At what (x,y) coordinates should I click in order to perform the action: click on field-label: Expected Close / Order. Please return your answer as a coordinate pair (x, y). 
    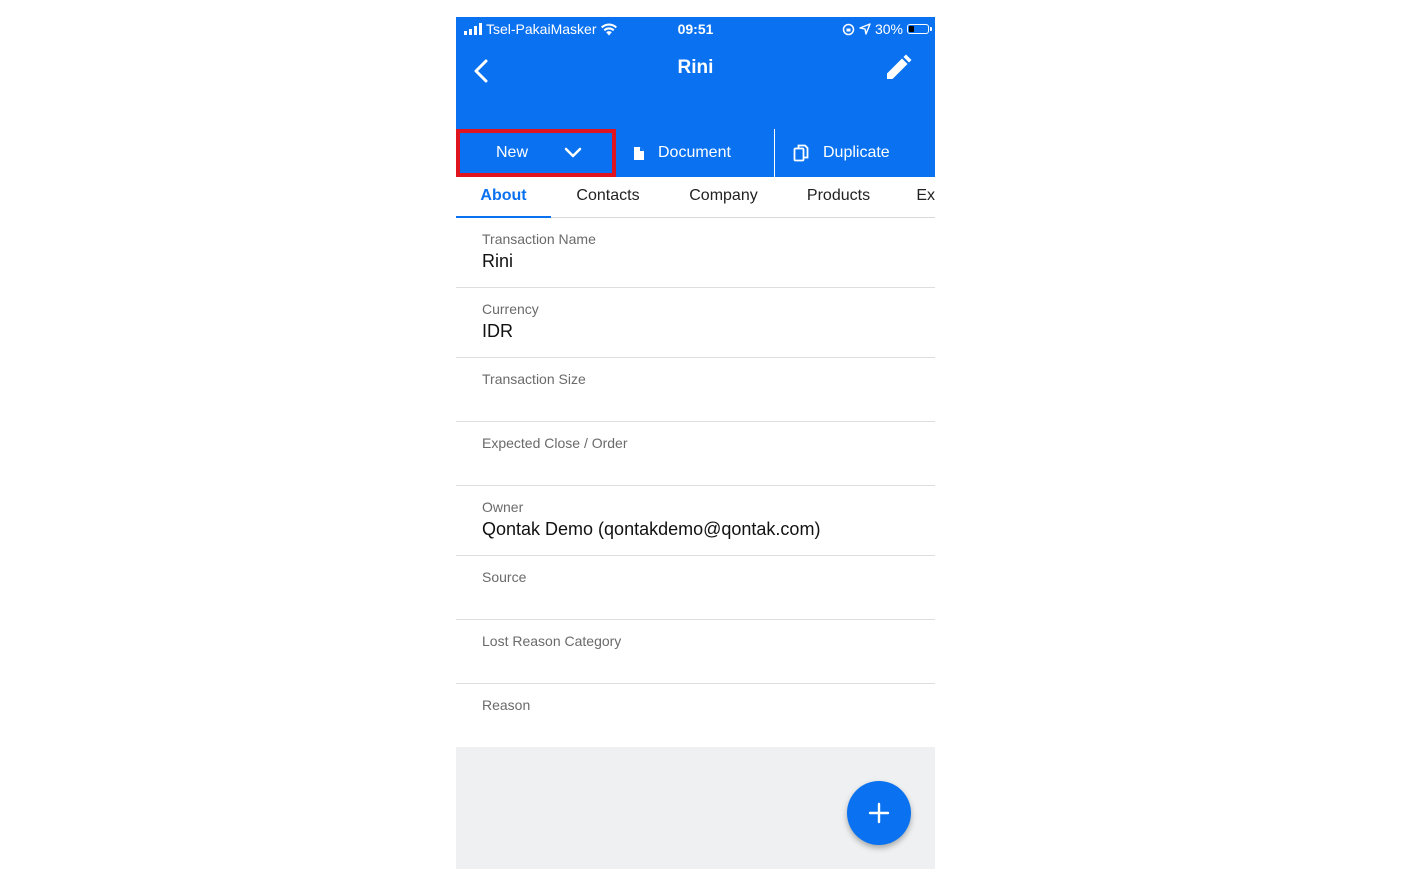
    Looking at the image, I should click on (555, 443).